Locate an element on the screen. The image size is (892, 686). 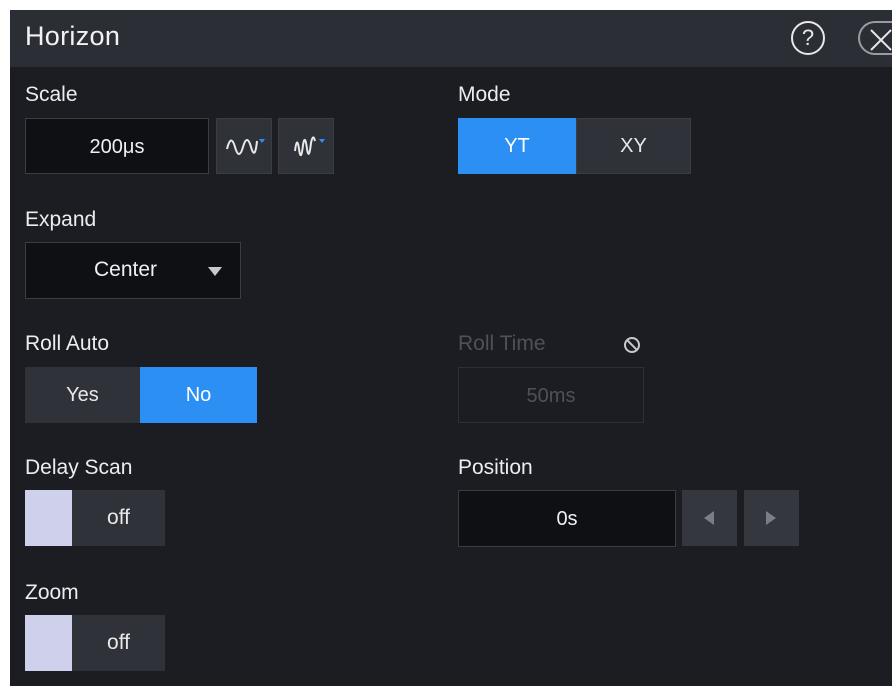
roll-time-label: Roll Time is located at coordinates (502, 343).